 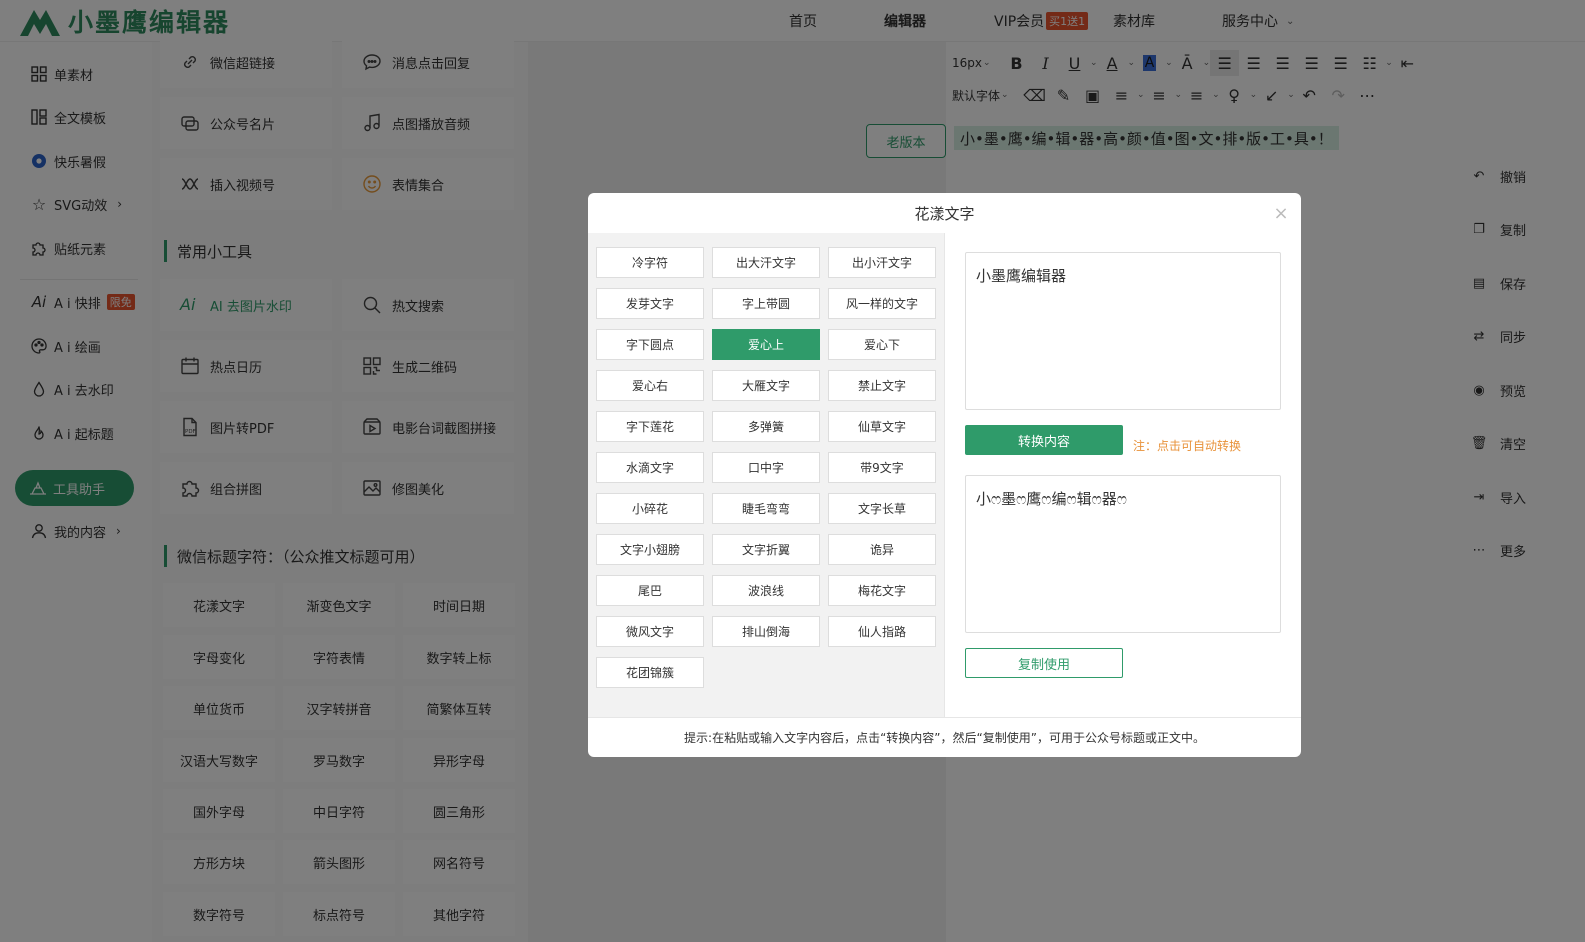 What do you see at coordinates (650, 549) in the screenshot?
I see `style-option: 文字小翅膀` at bounding box center [650, 549].